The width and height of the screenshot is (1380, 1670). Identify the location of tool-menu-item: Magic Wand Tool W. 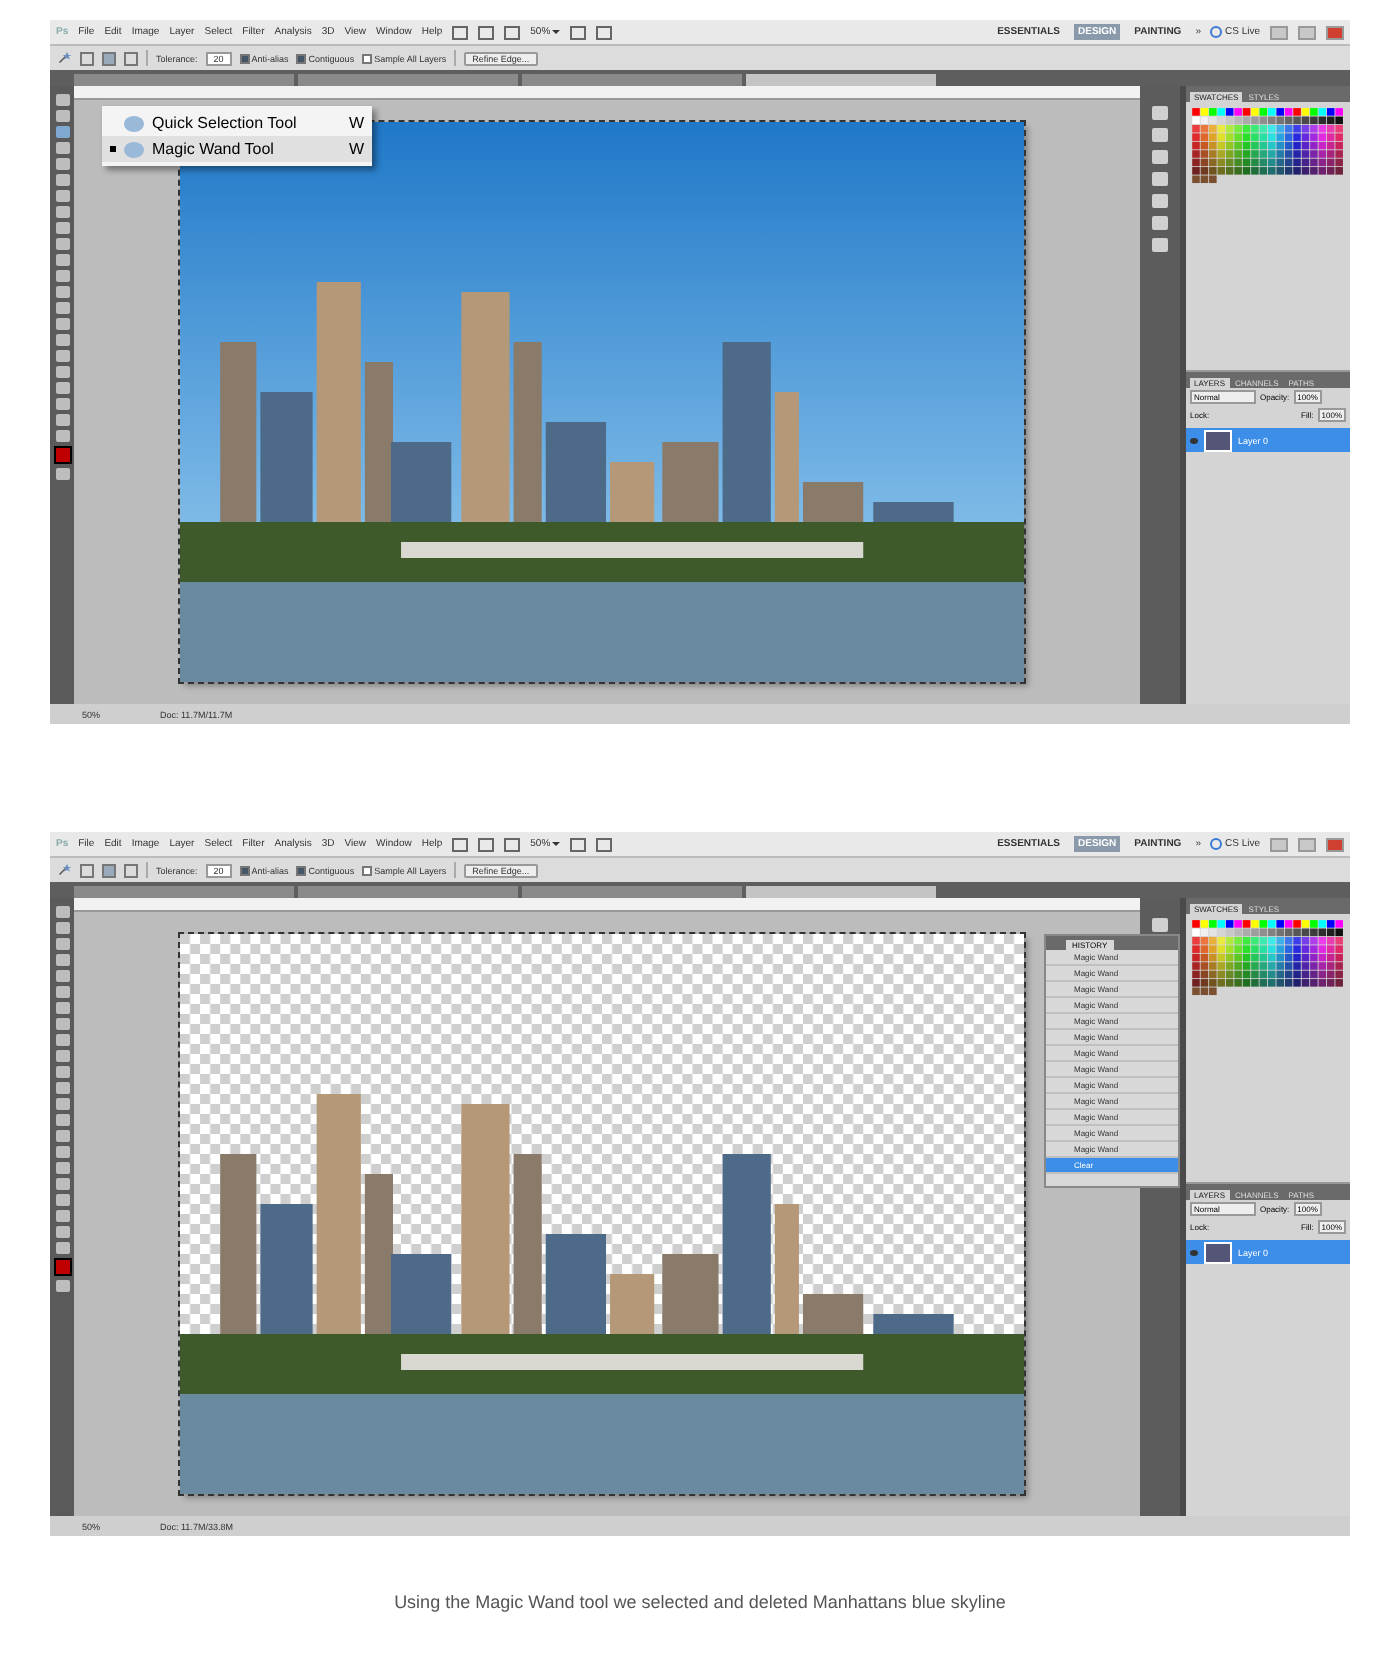
(237, 149).